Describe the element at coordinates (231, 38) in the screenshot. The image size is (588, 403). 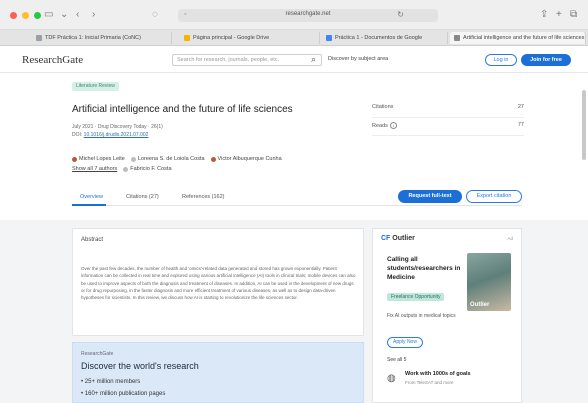
I see `tab-label: Página principal - Google Drive` at that location.